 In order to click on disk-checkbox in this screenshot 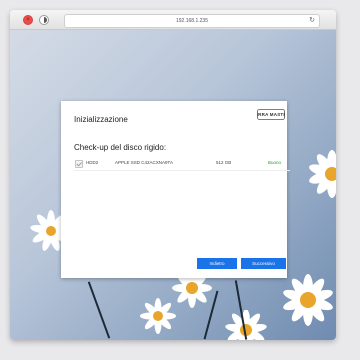, I will do `click(79, 164)`.